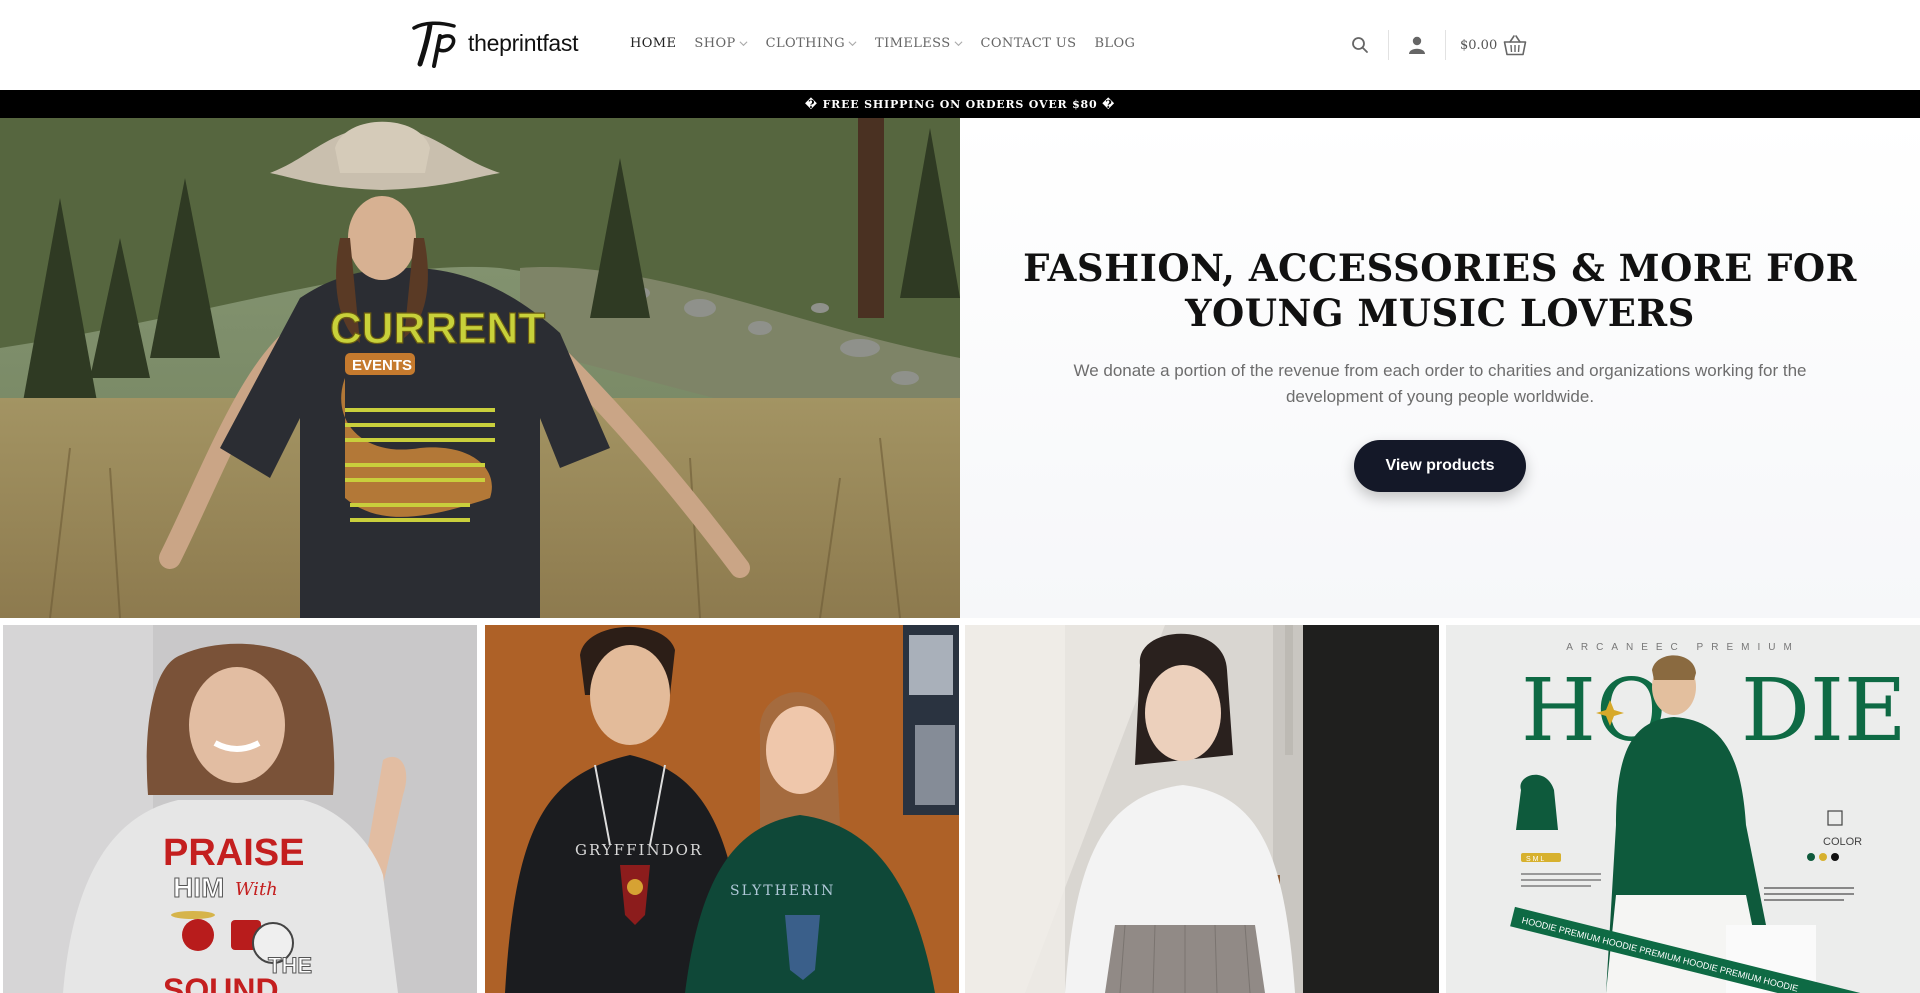 Image resolution: width=1920 pixels, height=993 pixels. What do you see at coordinates (1842, 842) in the screenshot?
I see `ad-color-label: COLOR` at bounding box center [1842, 842].